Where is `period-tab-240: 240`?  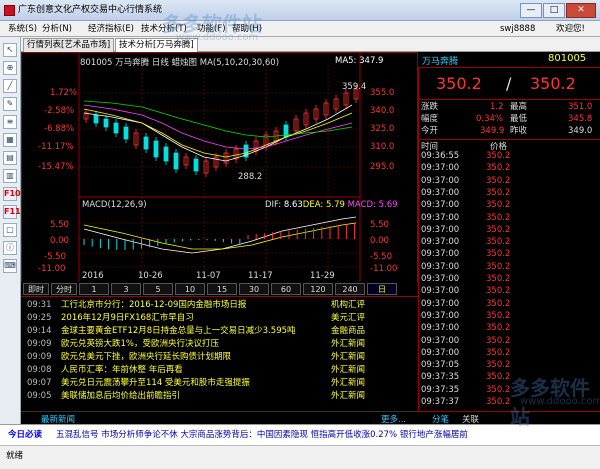 period-tab-240: 240 is located at coordinates (350, 289).